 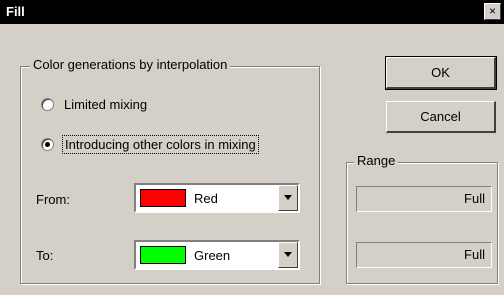 I want to click on to-color-swatch, so click(x=163, y=255).